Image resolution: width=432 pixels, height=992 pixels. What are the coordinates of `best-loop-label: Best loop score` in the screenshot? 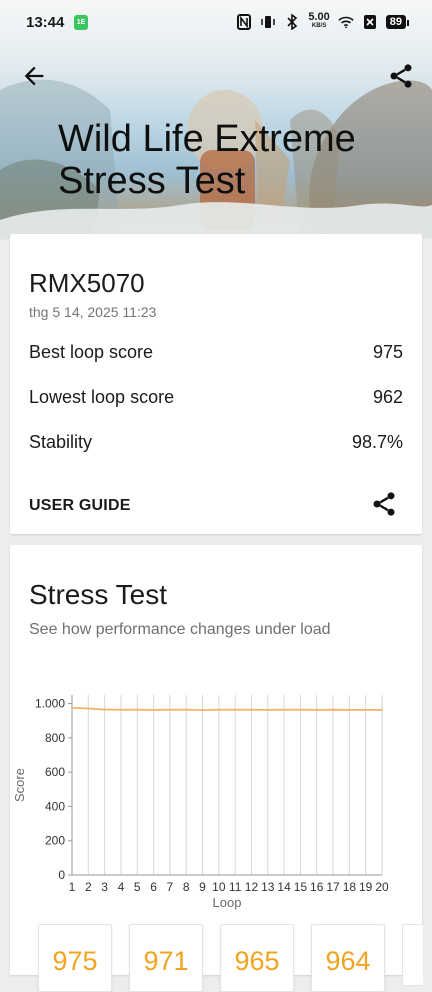 It's located at (91, 352).